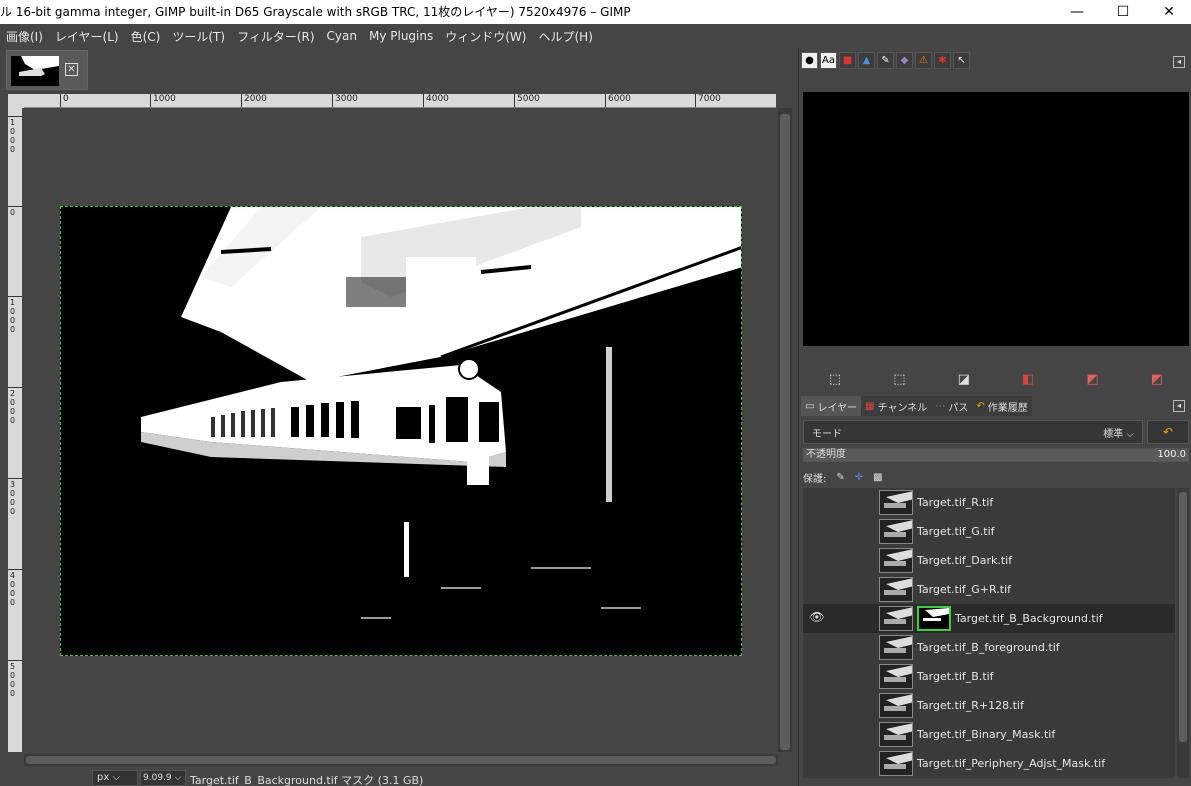 This screenshot has height=786, width=1191. I want to click on zoom-select: 9.09.9 ⌵, so click(163, 778).